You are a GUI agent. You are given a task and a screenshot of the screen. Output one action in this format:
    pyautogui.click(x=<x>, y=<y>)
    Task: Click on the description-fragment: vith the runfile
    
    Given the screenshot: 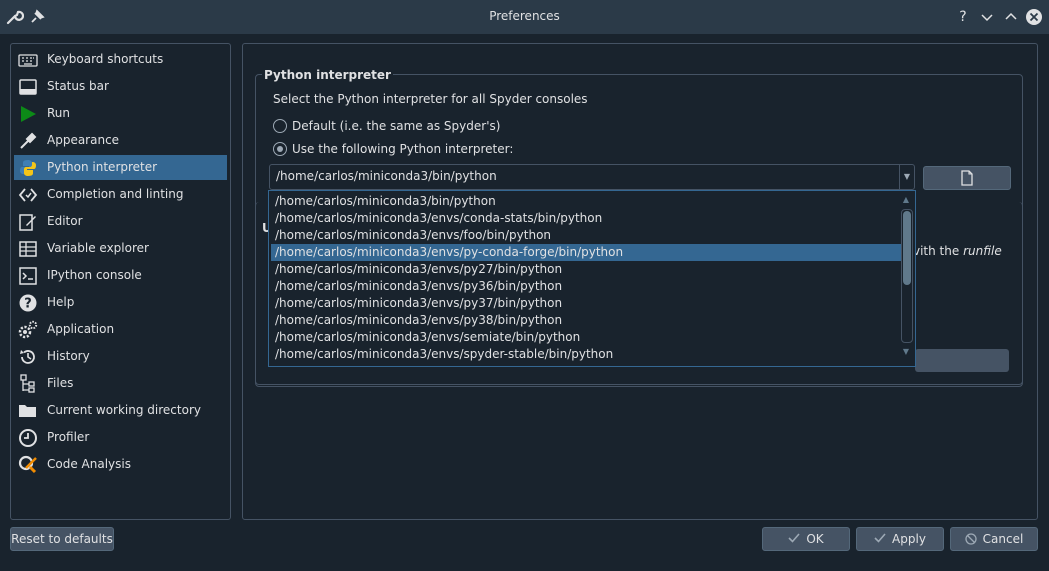 What is the action you would take?
    pyautogui.click(x=957, y=251)
    